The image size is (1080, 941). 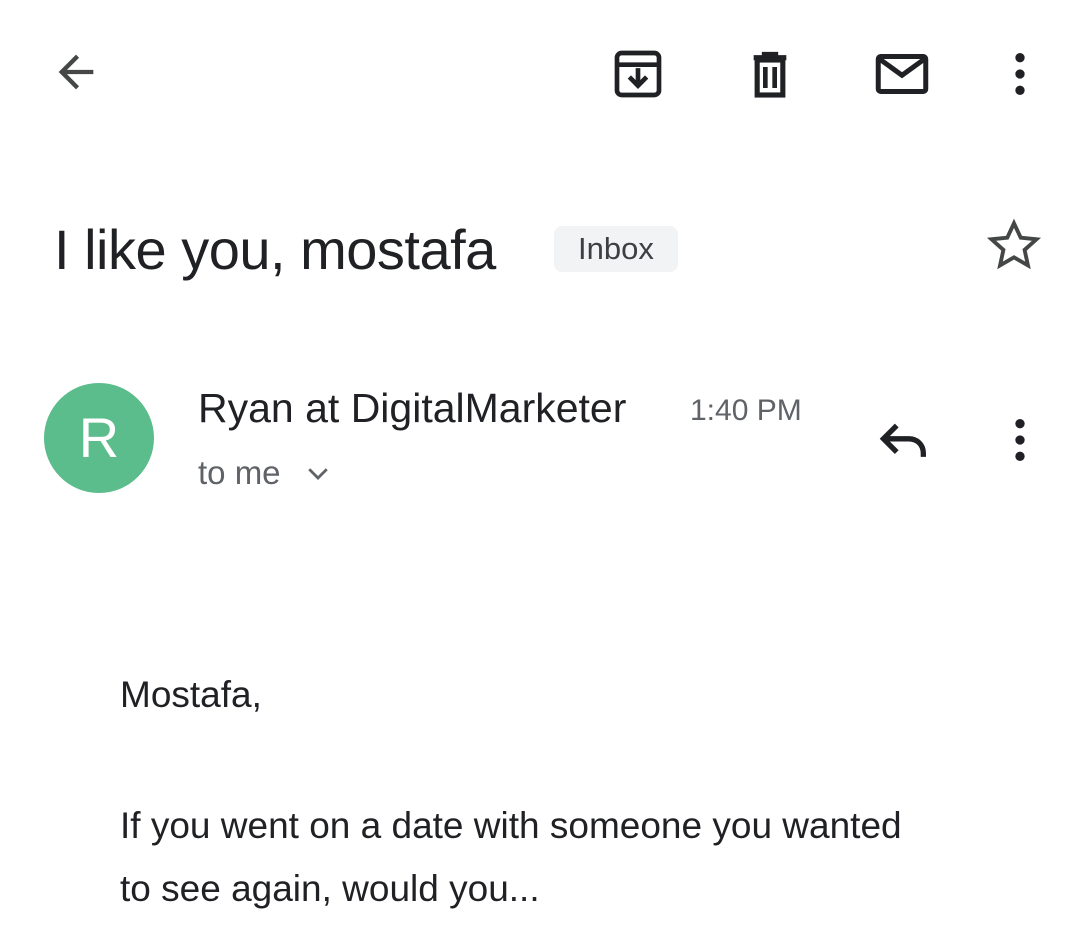 What do you see at coordinates (239, 472) in the screenshot?
I see `recipients-label: to me` at bounding box center [239, 472].